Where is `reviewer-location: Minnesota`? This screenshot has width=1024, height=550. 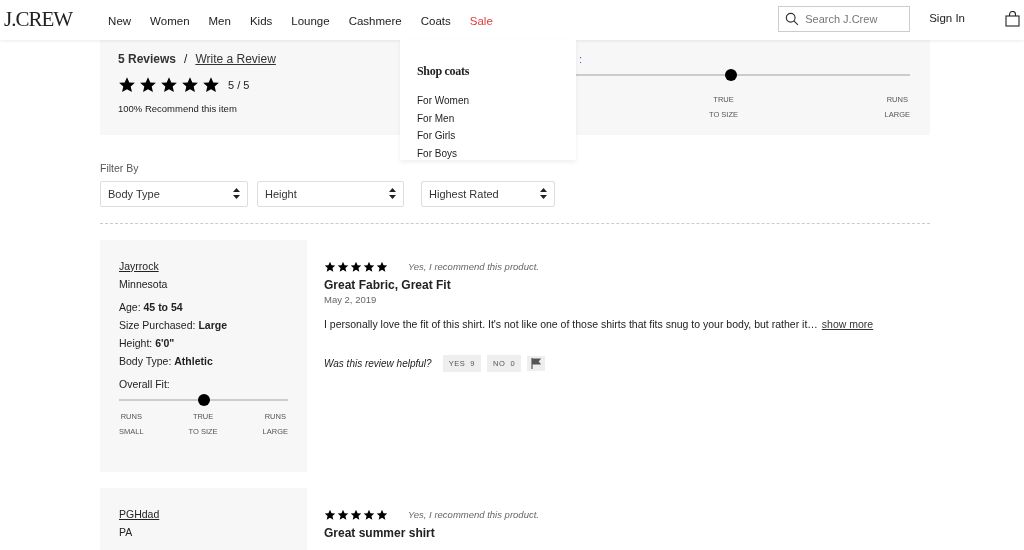
reviewer-location: Minnesota is located at coordinates (144, 284).